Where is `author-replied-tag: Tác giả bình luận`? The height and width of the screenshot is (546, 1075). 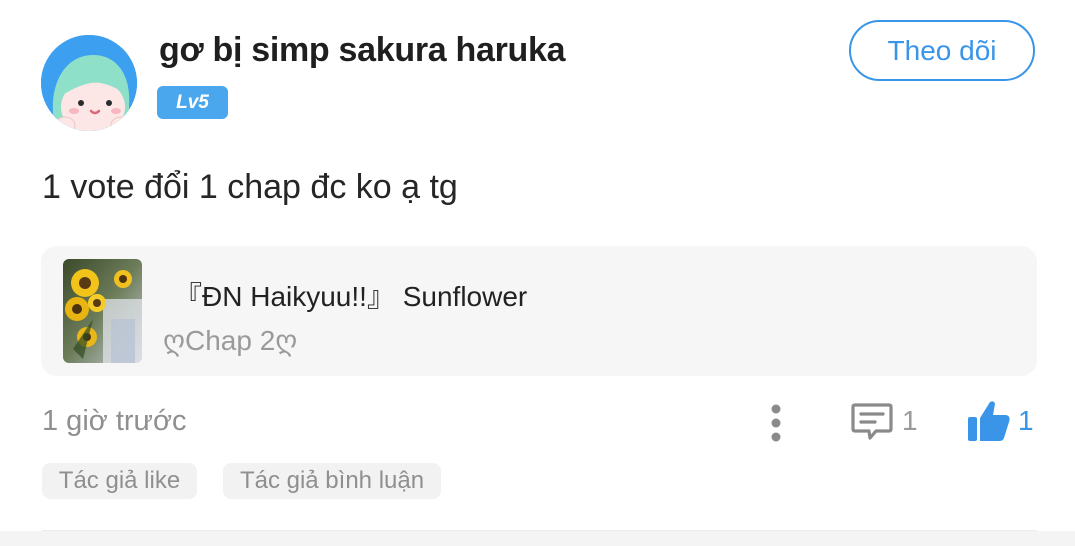
author-replied-tag: Tác giả bình luận is located at coordinates (332, 481).